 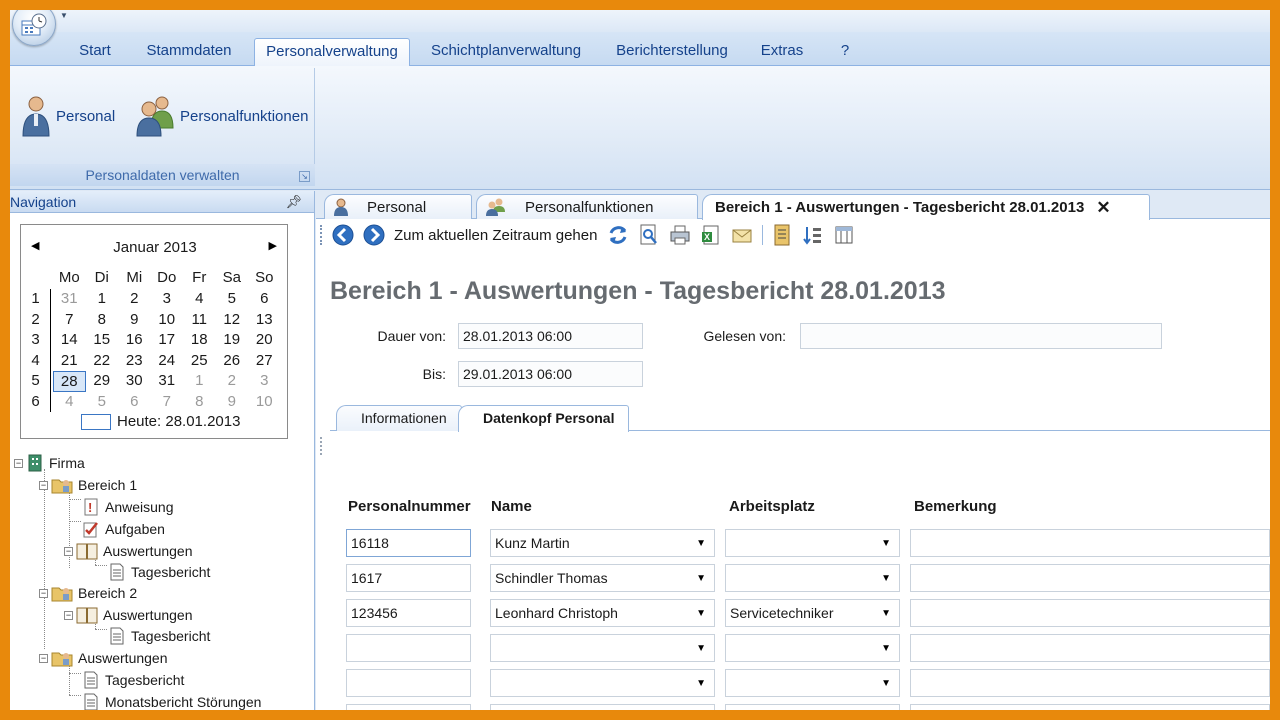 I want to click on tab-start: Start, so click(x=95, y=52).